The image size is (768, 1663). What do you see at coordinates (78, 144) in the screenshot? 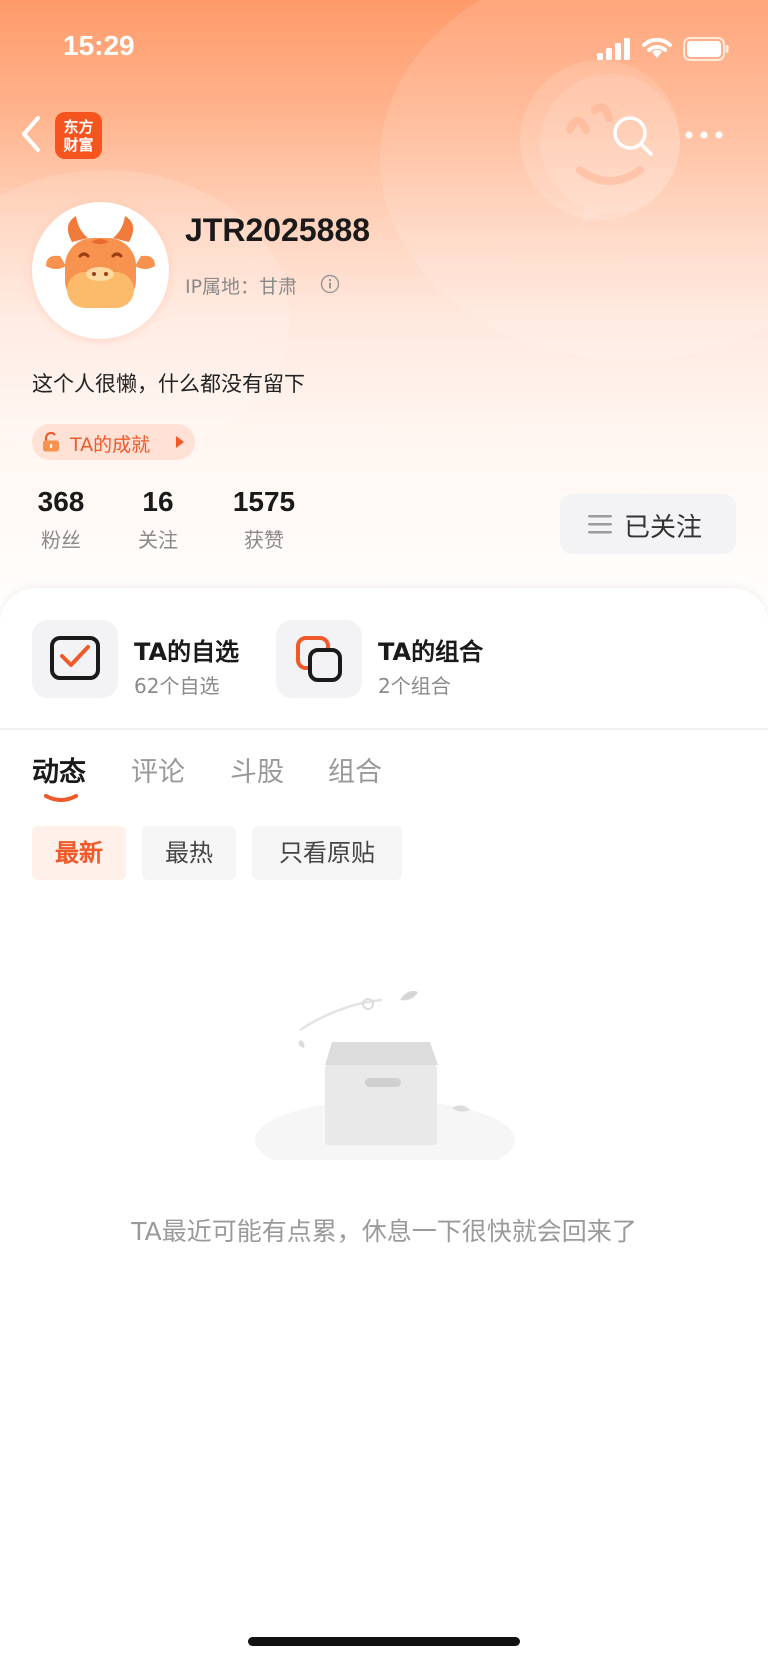
I see `logo-text-line2: 财富` at bounding box center [78, 144].